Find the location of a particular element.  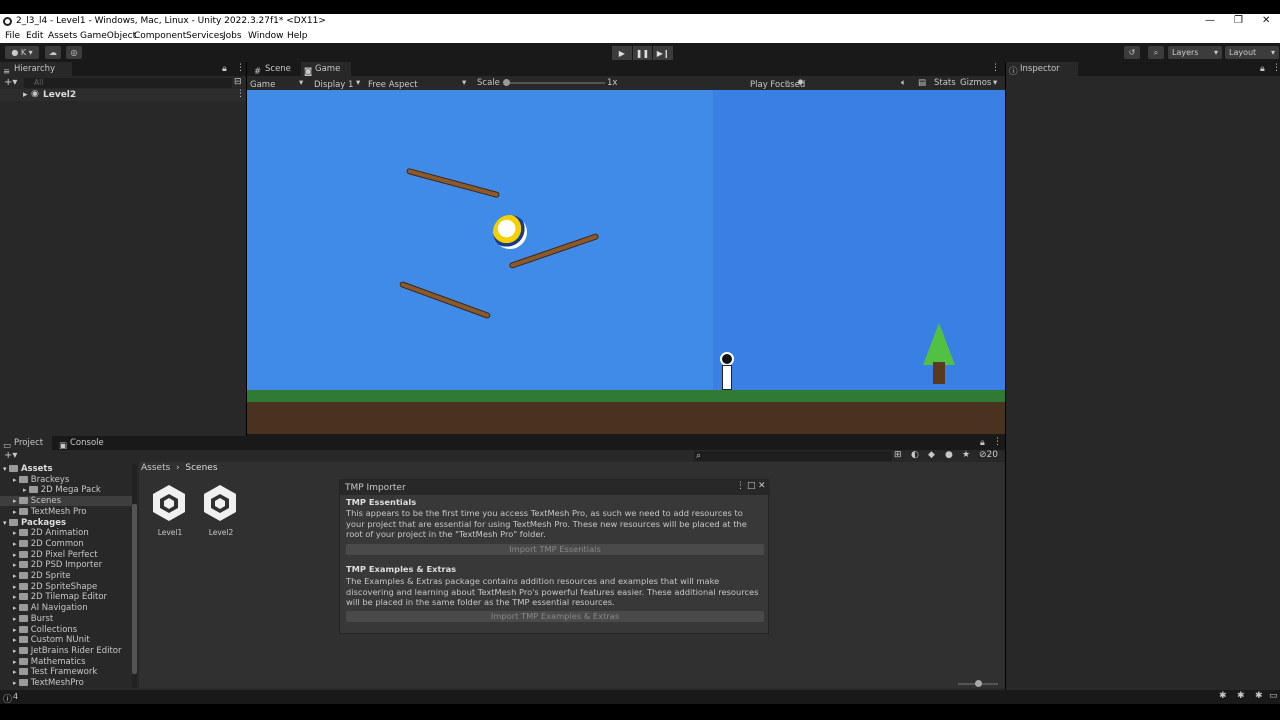

menu-jobs: Jobs is located at coordinates (232, 36).